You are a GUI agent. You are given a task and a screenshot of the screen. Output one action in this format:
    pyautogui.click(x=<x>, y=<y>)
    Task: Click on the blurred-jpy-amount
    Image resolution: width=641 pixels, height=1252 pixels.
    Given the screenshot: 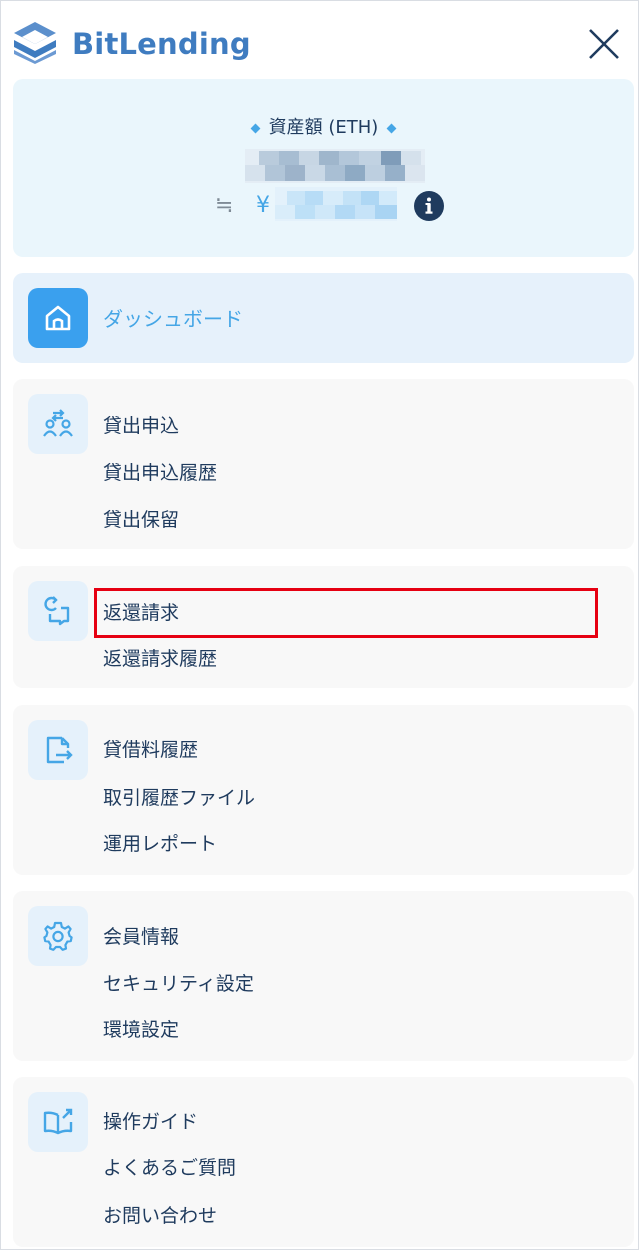 What is the action you would take?
    pyautogui.click(x=336, y=204)
    